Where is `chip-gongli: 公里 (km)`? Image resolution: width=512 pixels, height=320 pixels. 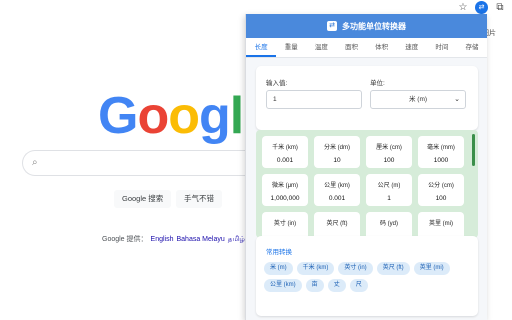
chip-gongli: 公里 (km) is located at coordinates (283, 285).